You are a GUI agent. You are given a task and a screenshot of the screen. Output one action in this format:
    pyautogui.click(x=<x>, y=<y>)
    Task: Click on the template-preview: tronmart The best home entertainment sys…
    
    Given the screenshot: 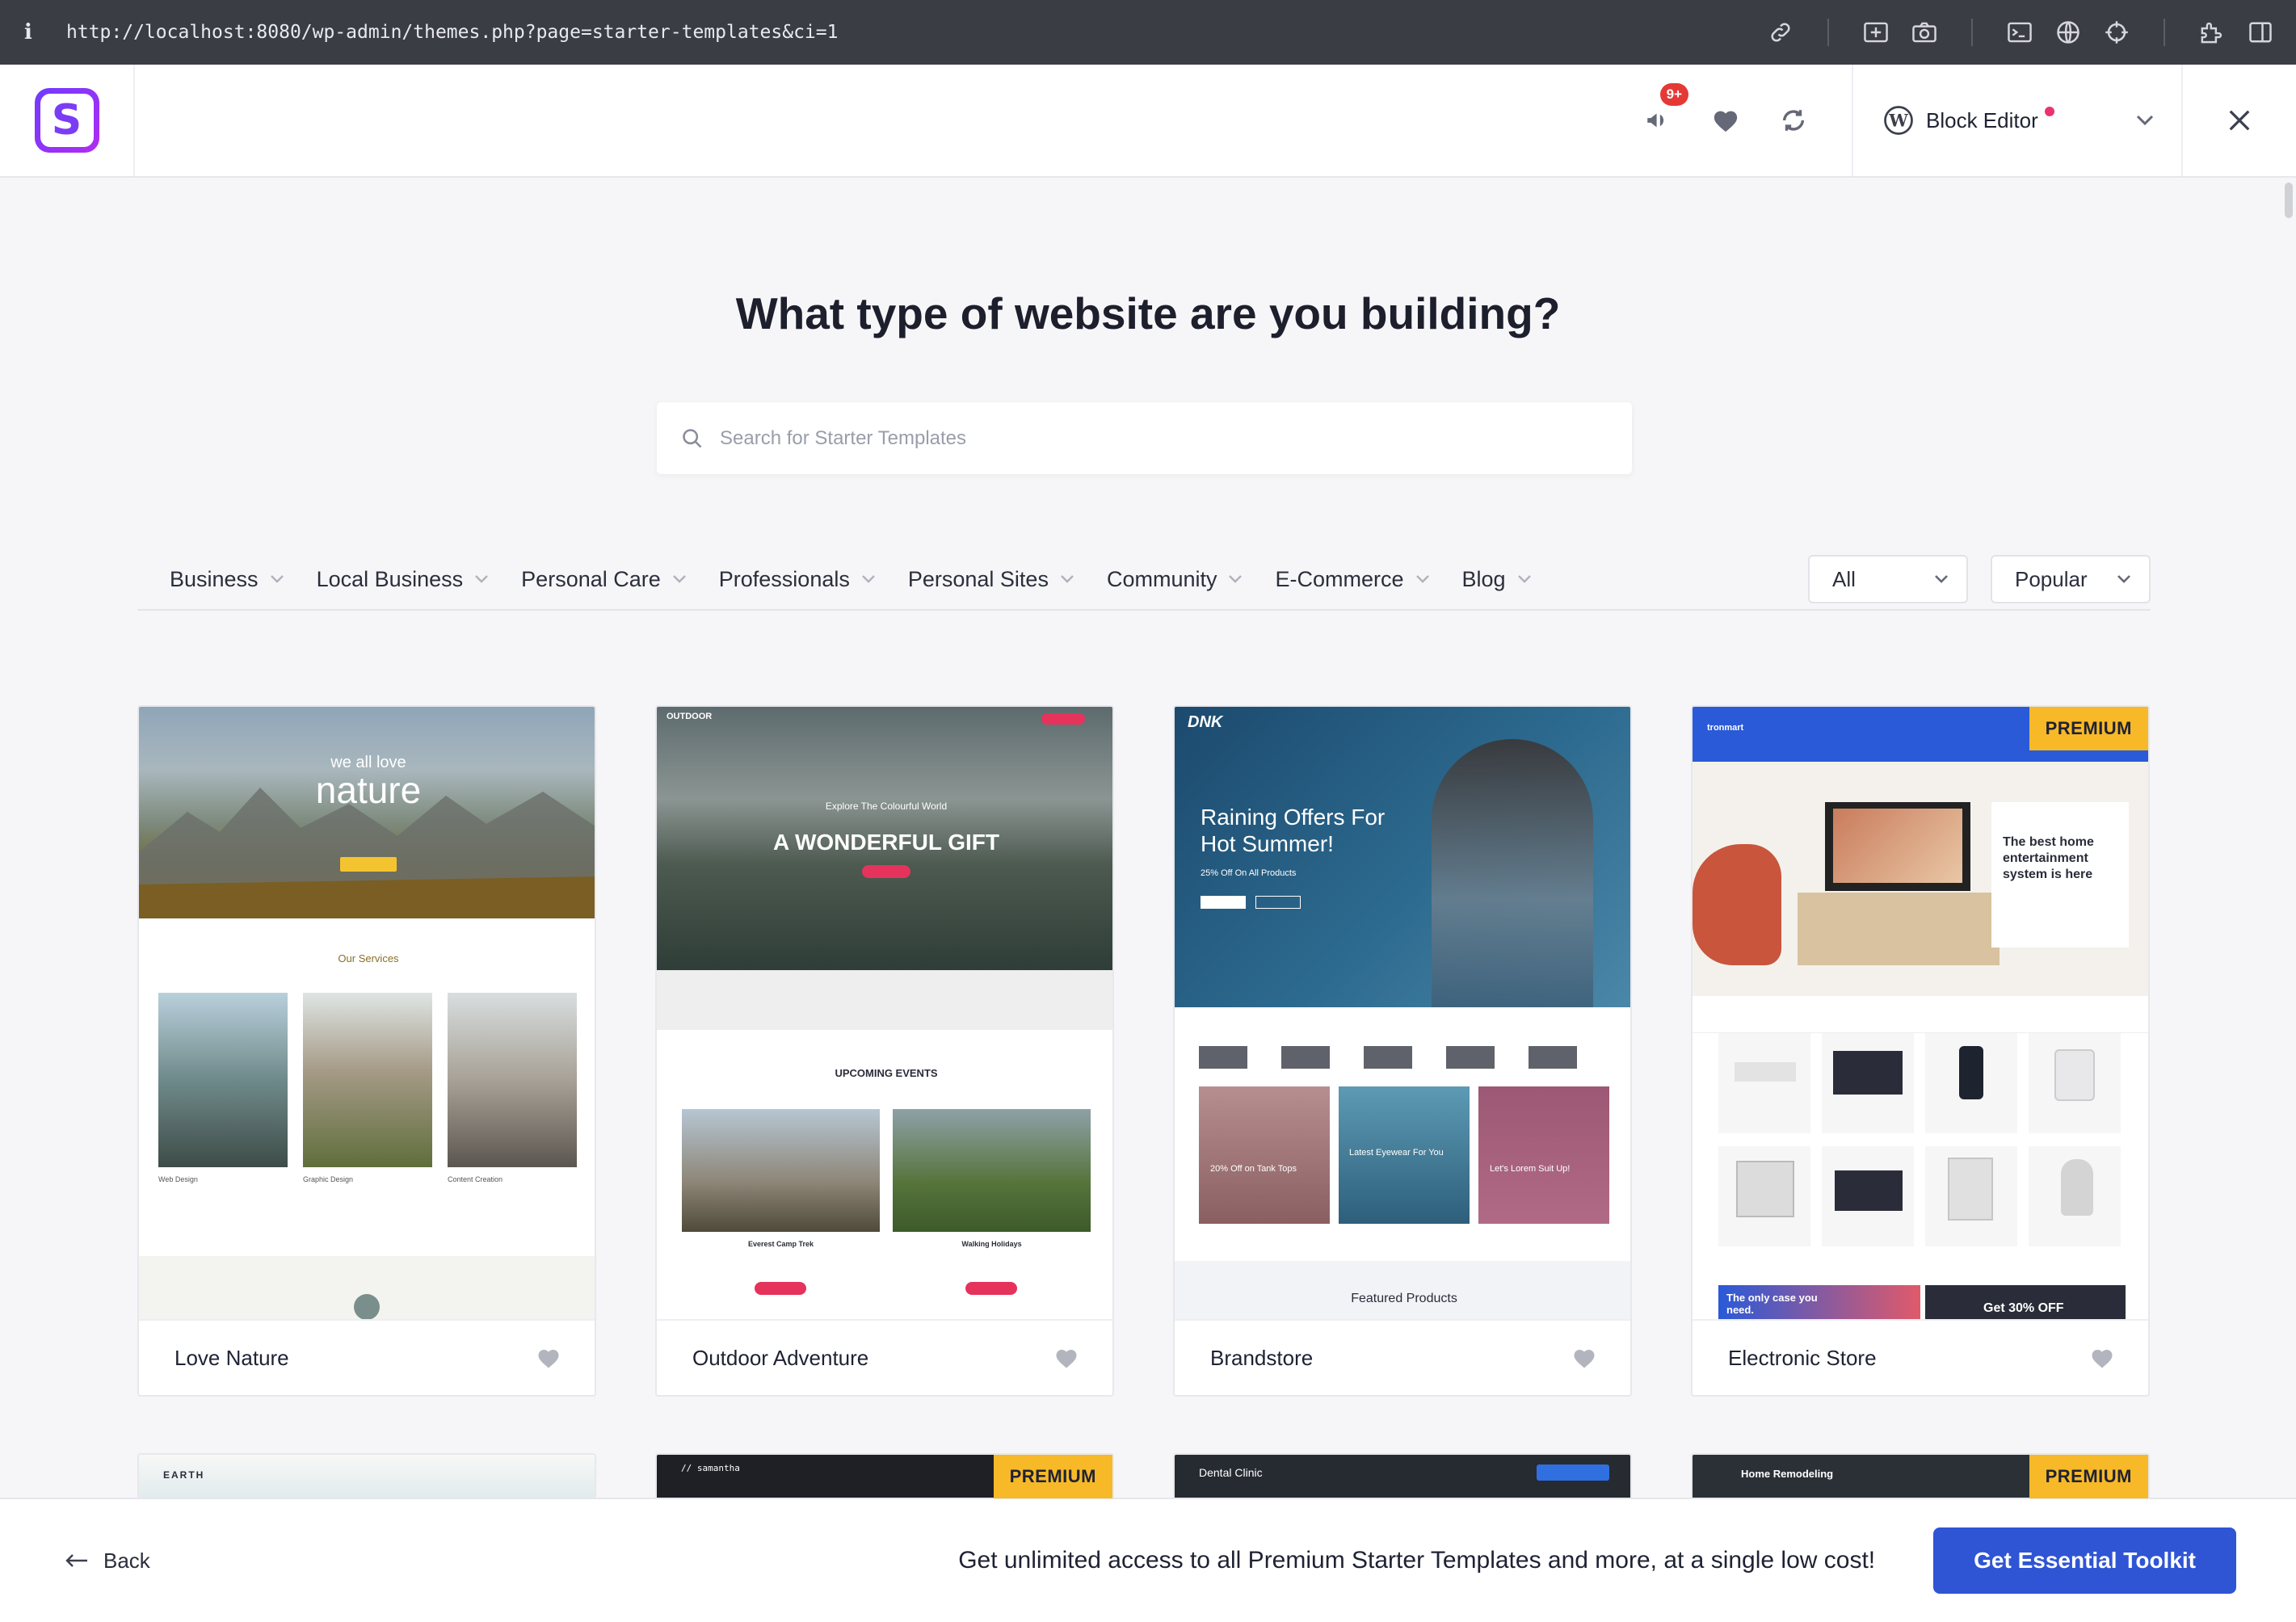 What is the action you would take?
    pyautogui.click(x=1921, y=1013)
    